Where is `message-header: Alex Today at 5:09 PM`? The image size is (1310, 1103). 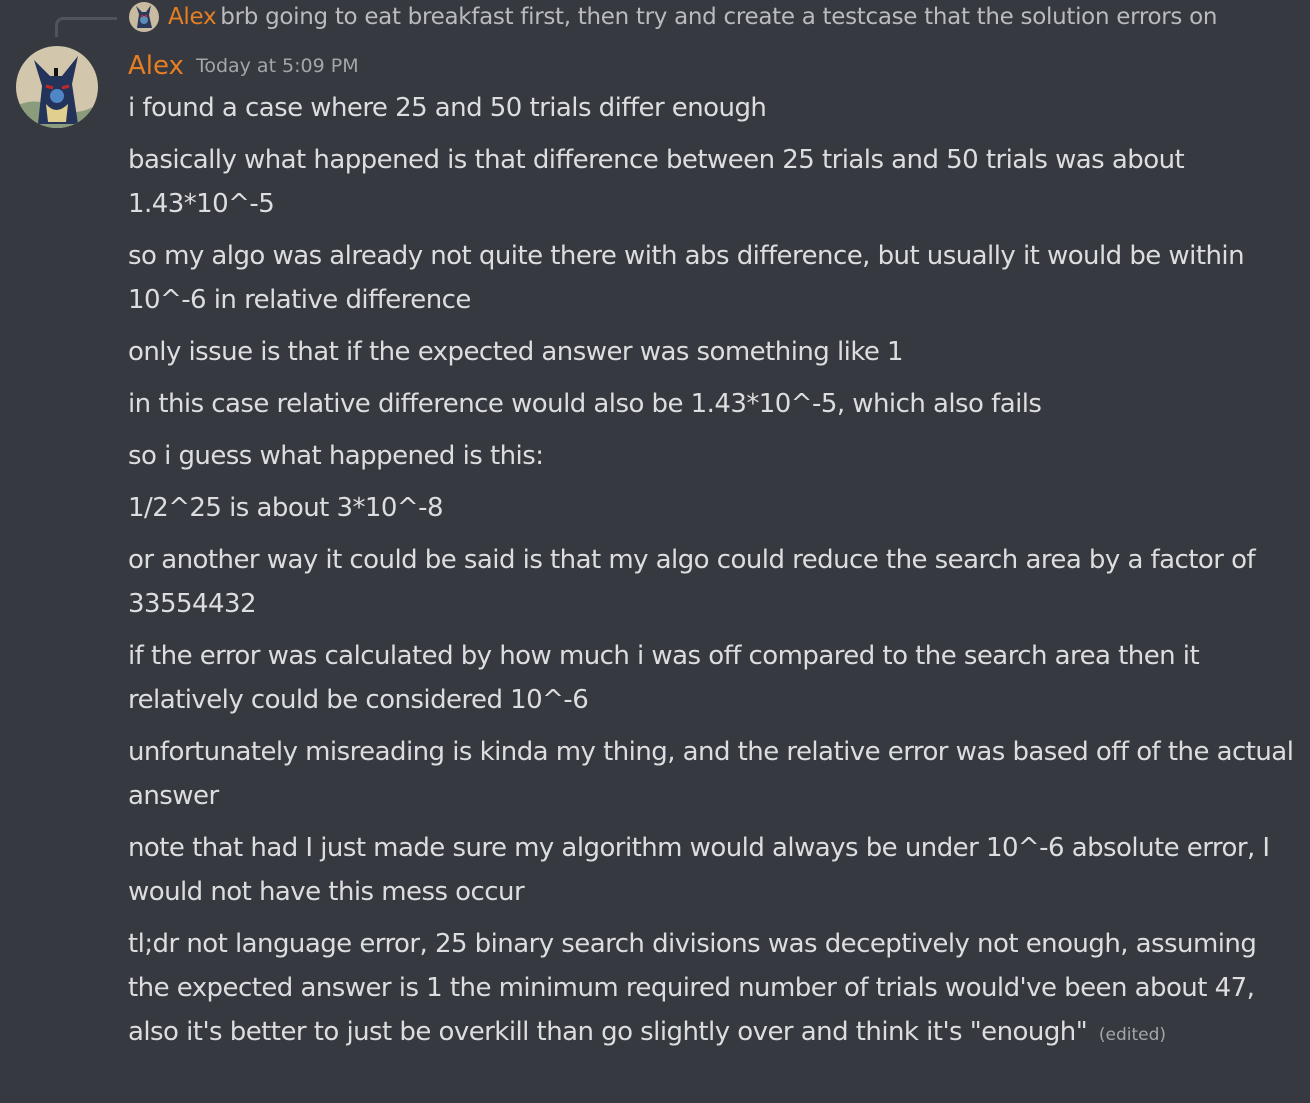
message-header: Alex Today at 5:09 PM is located at coordinates (243, 66).